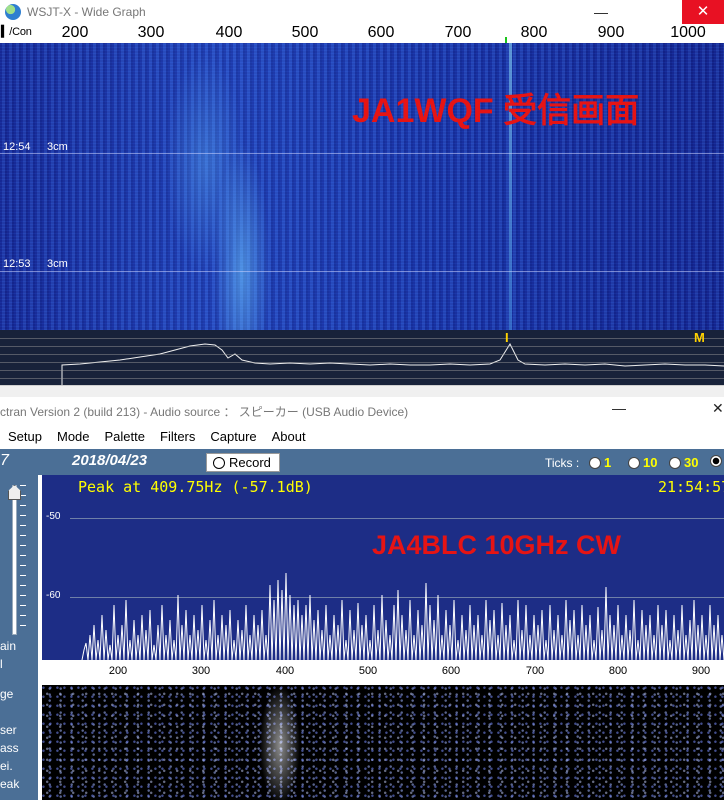  Describe the element at coordinates (7, 694) in the screenshot. I see `side-label: ge` at that location.